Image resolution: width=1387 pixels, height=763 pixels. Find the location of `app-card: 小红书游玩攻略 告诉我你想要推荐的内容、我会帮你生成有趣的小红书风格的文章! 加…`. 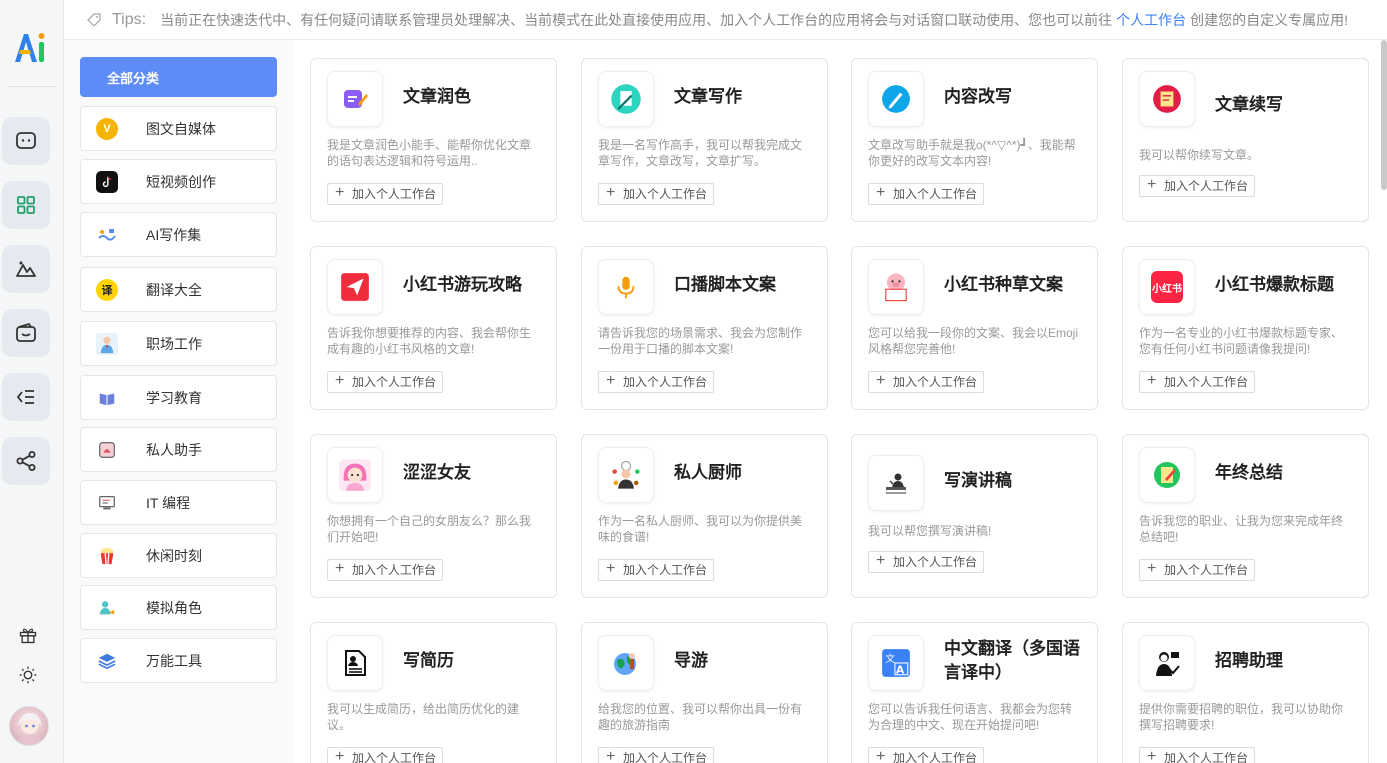

app-card: 小红书游玩攻略 告诉我你想要推荐的内容、我会帮你生成有趣的小红书风格的文章! 加… is located at coordinates (433, 328).